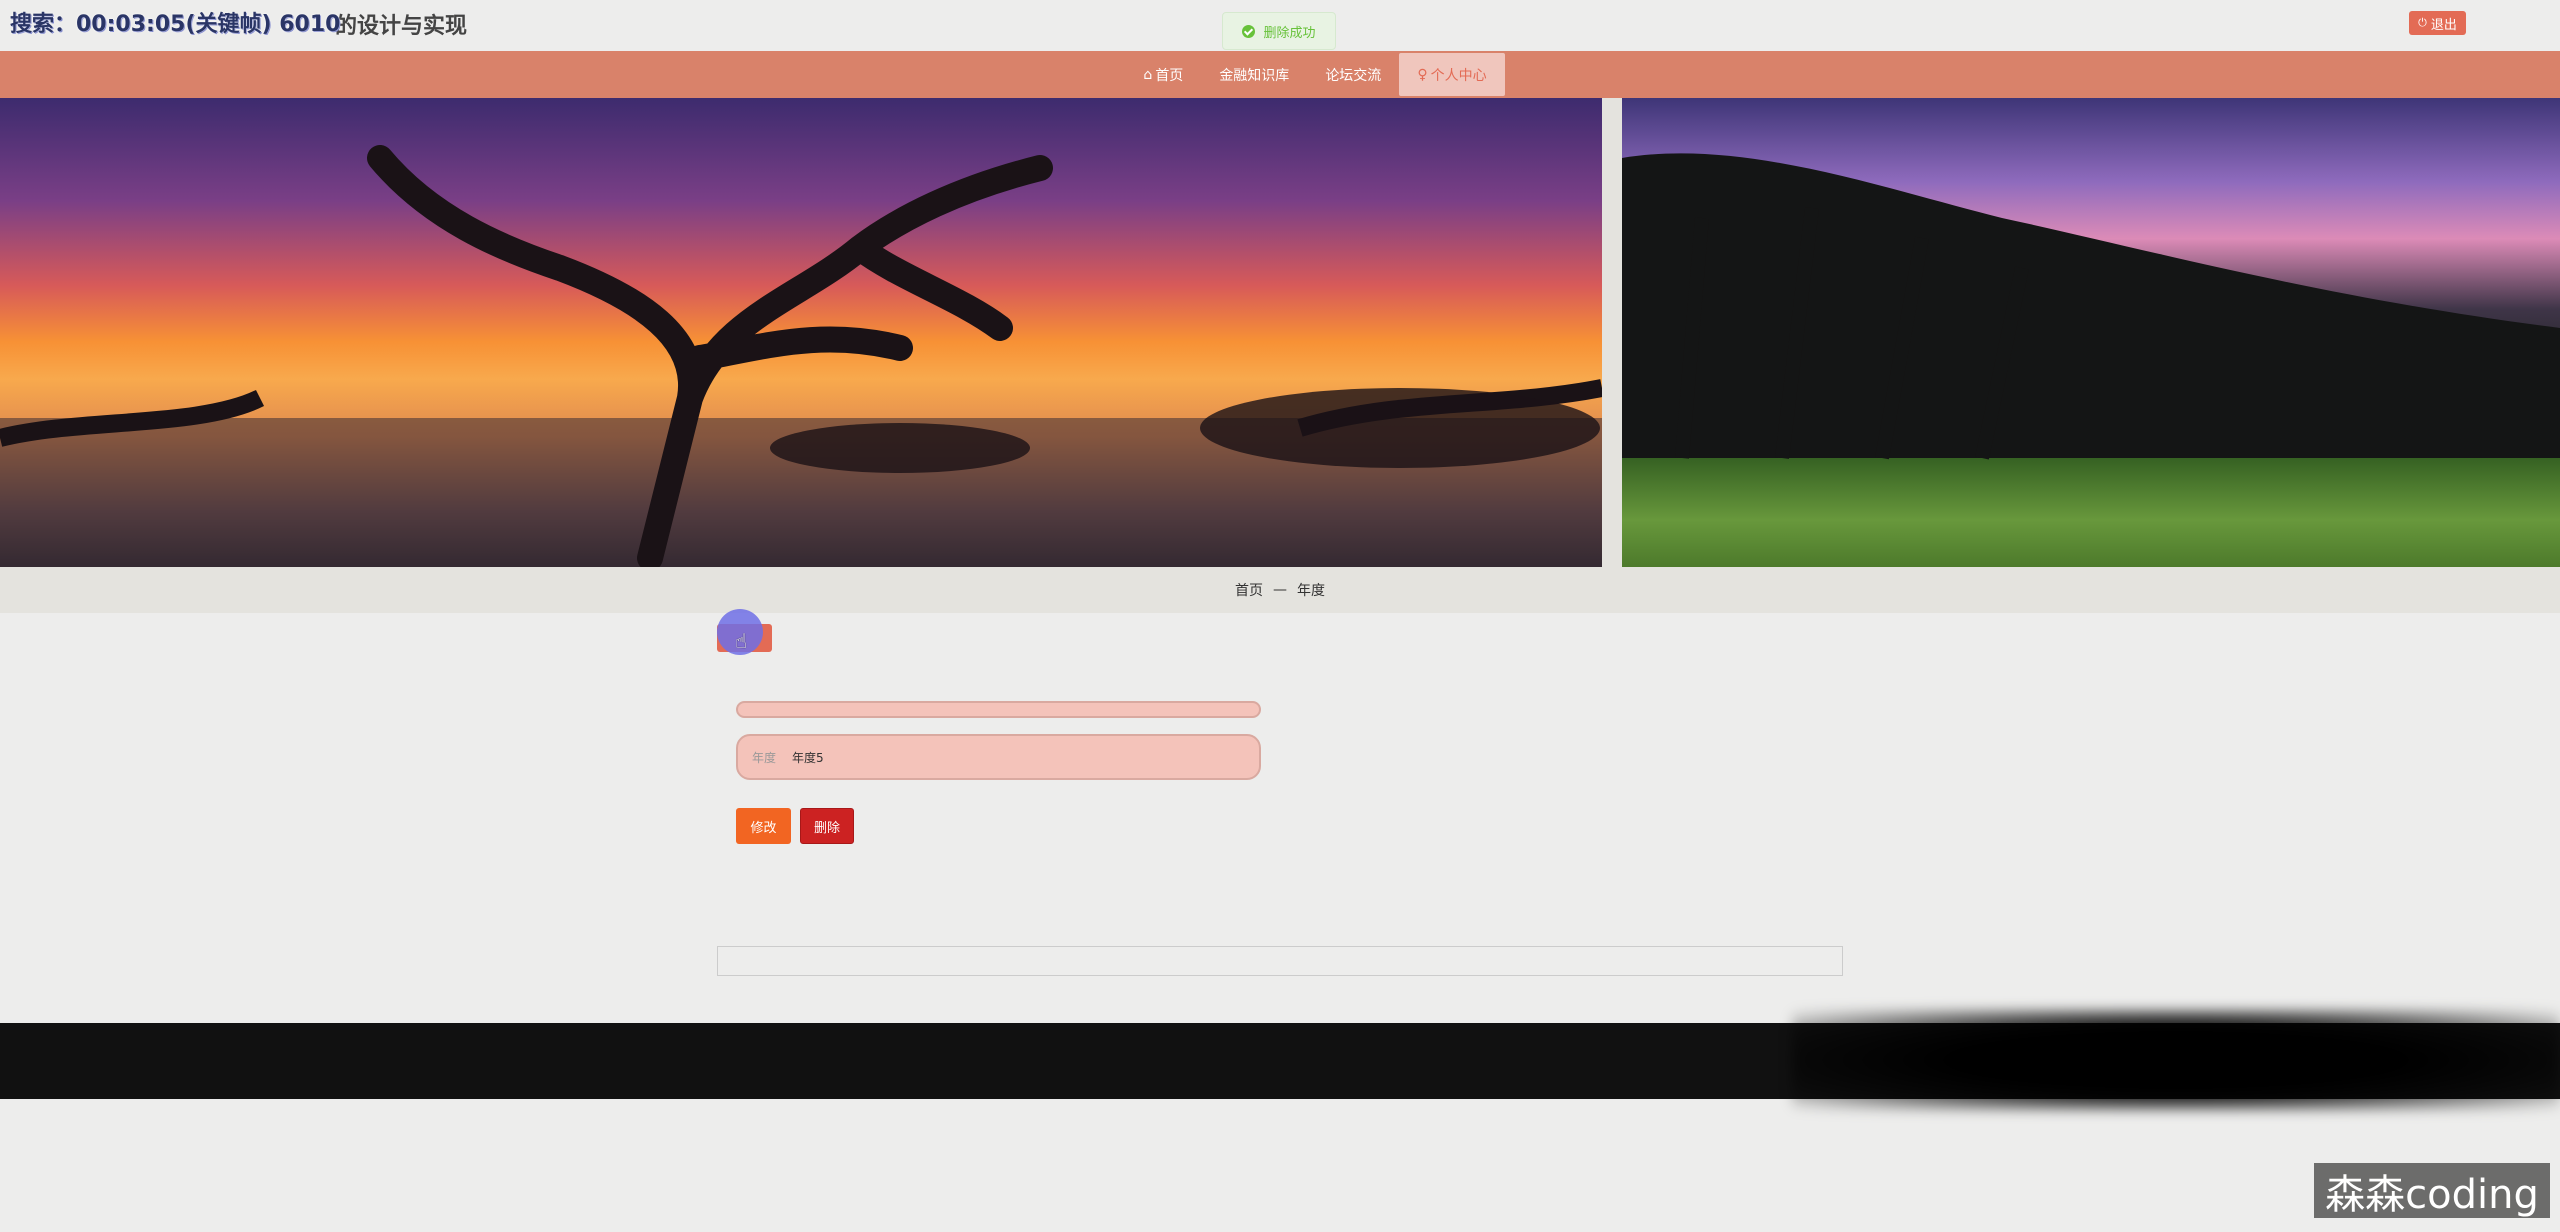  Describe the element at coordinates (175, 24) in the screenshot. I see `video-overlay-text: 搜索：00:03:05(关键帧) 6010` at that location.